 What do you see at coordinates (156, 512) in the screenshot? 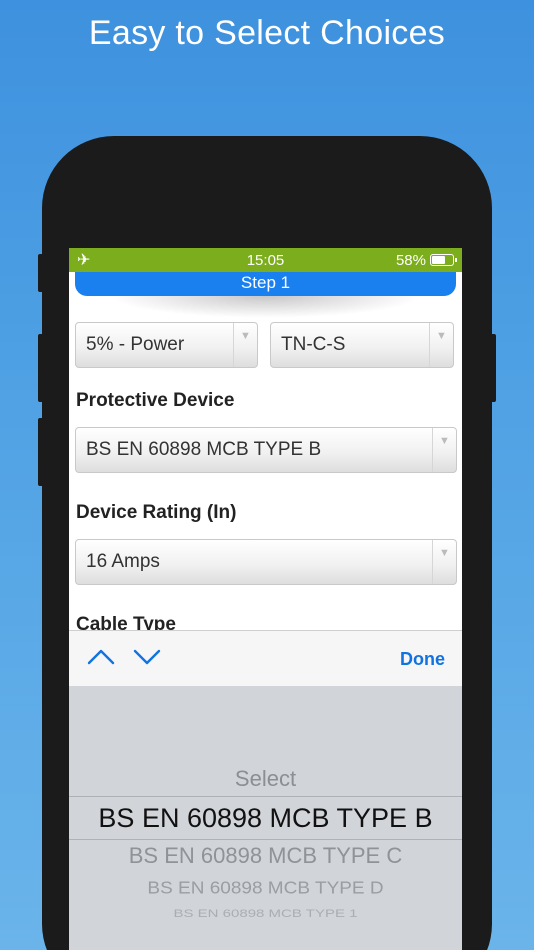
I see `device-rating-label: Device Rating (In)` at bounding box center [156, 512].